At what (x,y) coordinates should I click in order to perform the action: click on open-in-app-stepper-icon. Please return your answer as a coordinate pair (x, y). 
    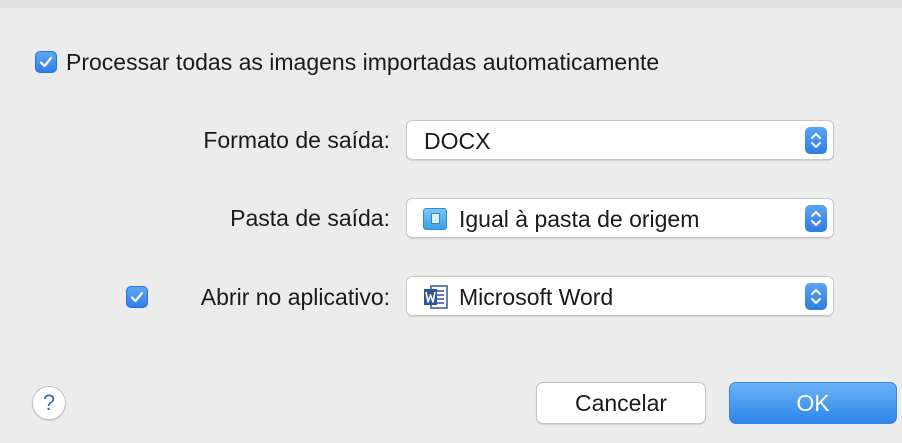
    Looking at the image, I should click on (816, 296).